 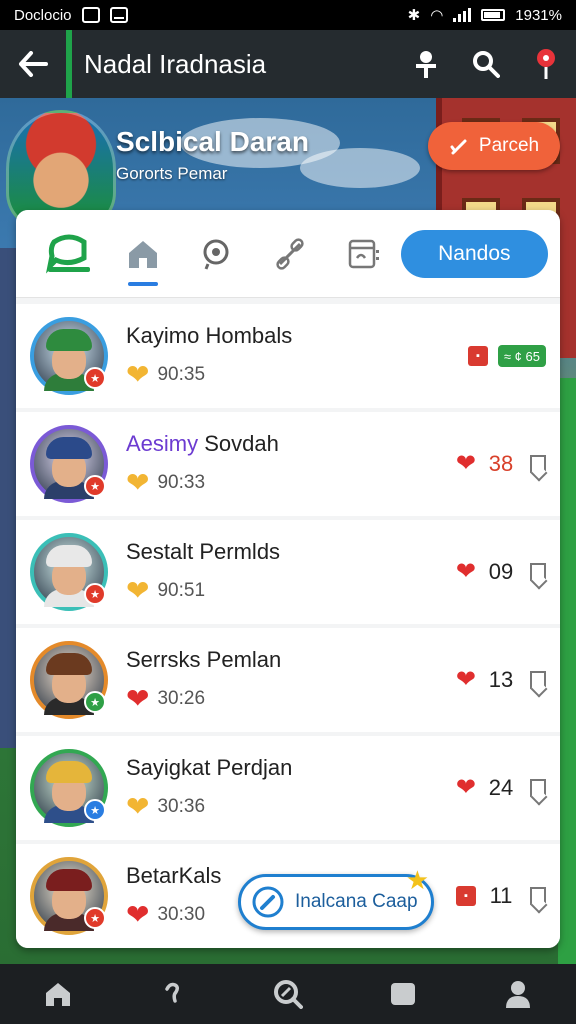 I want to click on player-name: Aesimy Sovdah, so click(x=291, y=444).